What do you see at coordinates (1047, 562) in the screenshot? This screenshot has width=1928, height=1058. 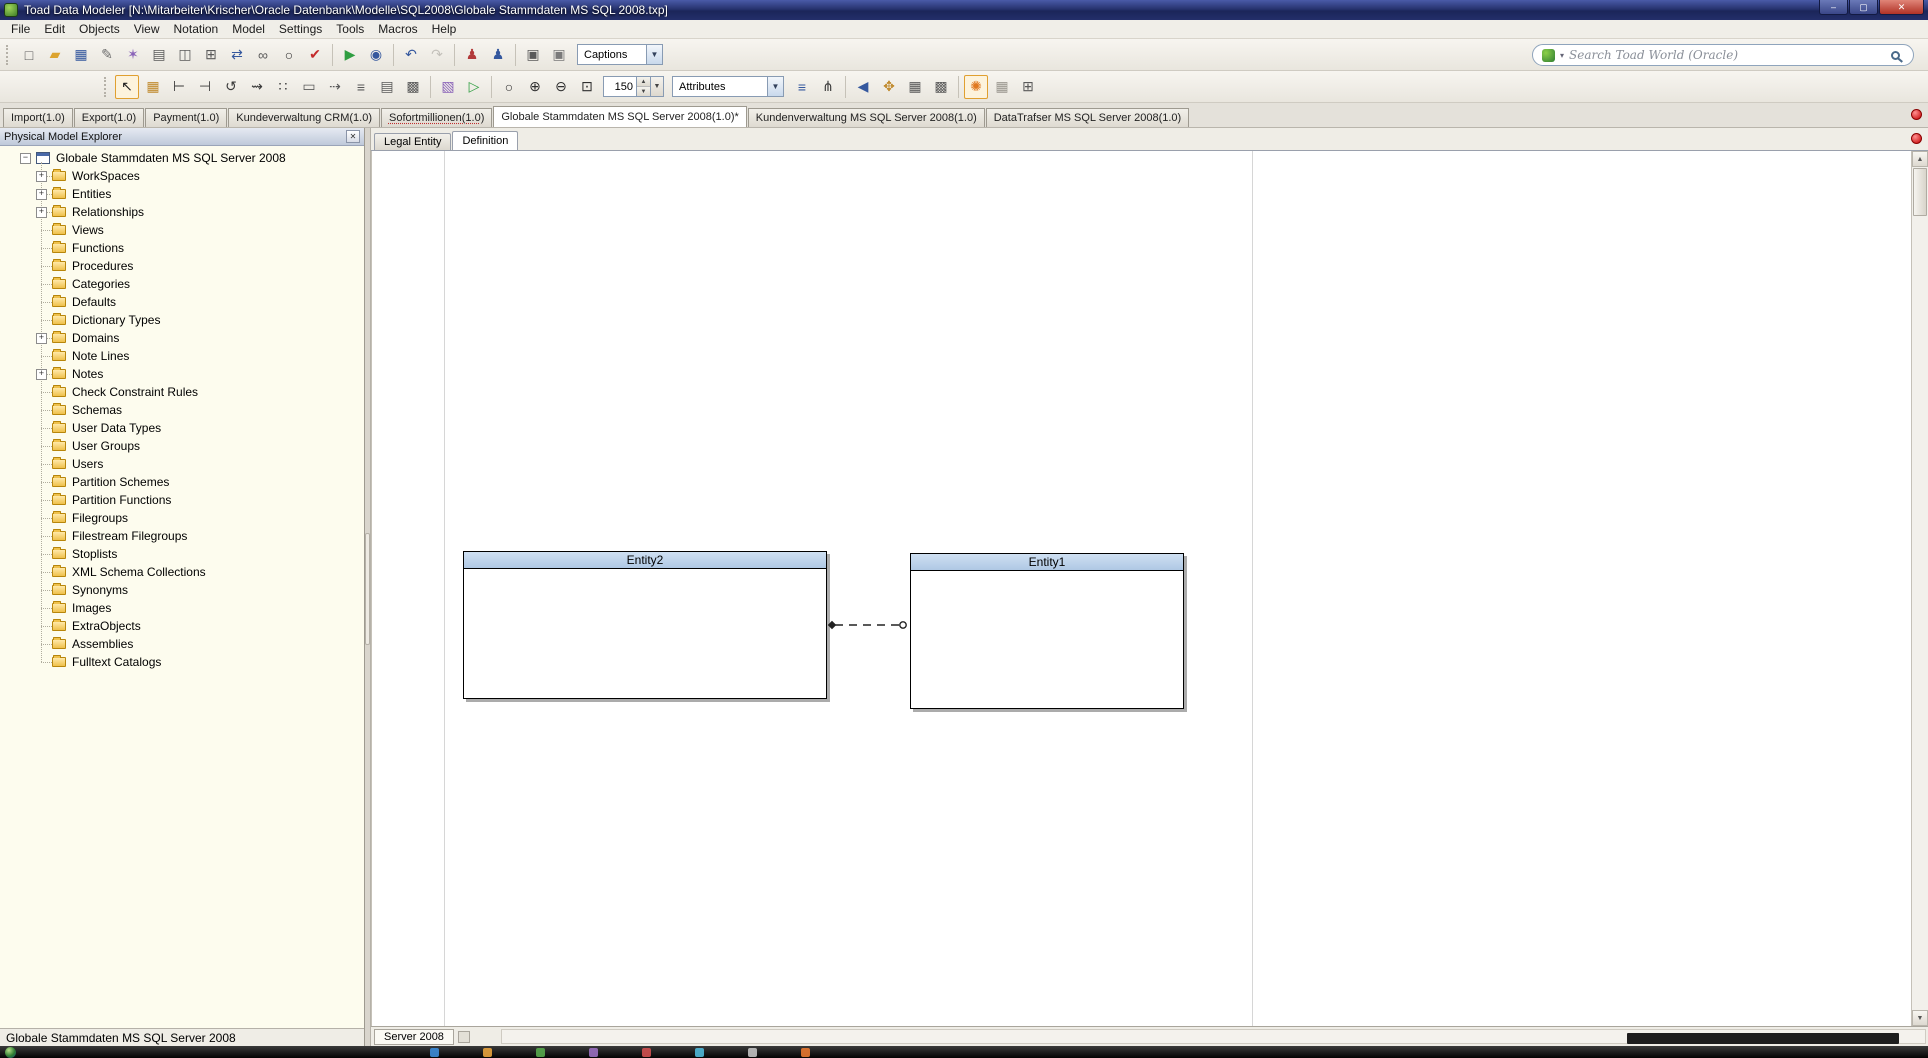 I see `entity-title: Entity1` at bounding box center [1047, 562].